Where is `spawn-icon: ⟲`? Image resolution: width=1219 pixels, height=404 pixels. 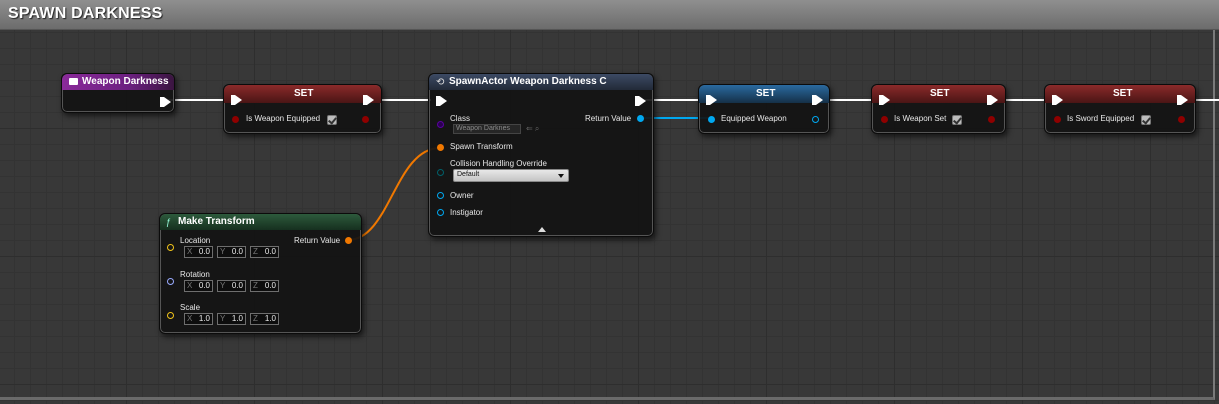
spawn-icon: ⟲ is located at coordinates (440, 82).